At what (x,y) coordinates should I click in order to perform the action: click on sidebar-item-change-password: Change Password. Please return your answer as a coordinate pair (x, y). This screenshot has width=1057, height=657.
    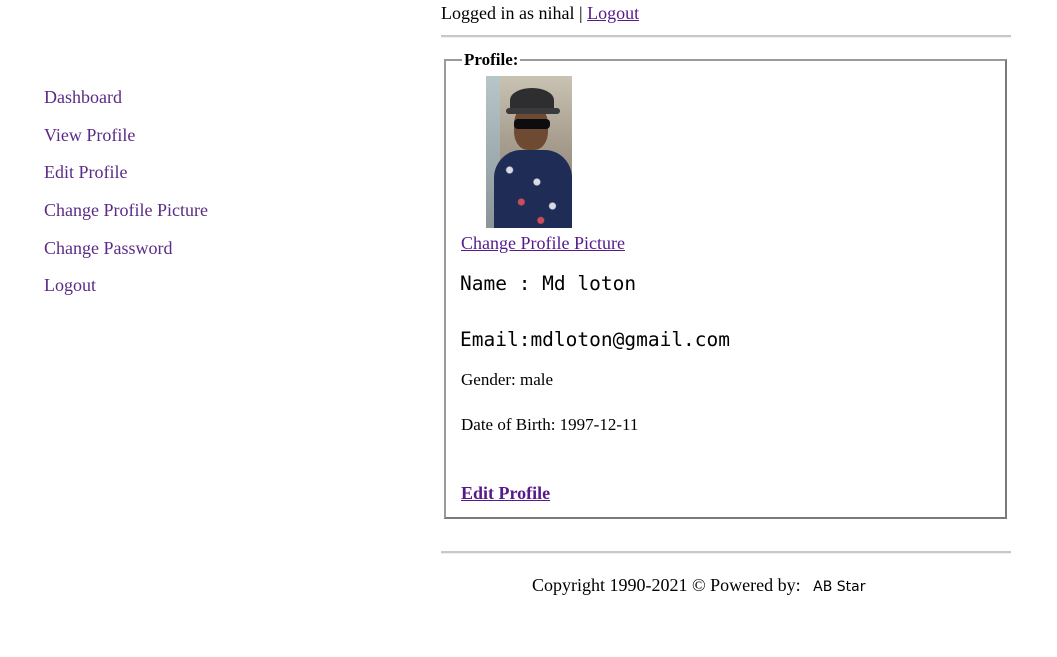
    Looking at the image, I should click on (126, 255).